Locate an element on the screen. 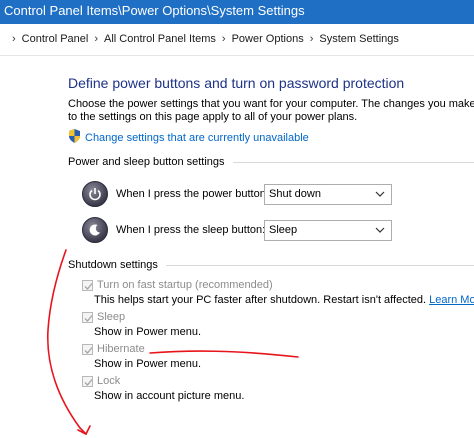 The width and height of the screenshot is (474, 438). power-button-label: When I press the power button: is located at coordinates (192, 194).